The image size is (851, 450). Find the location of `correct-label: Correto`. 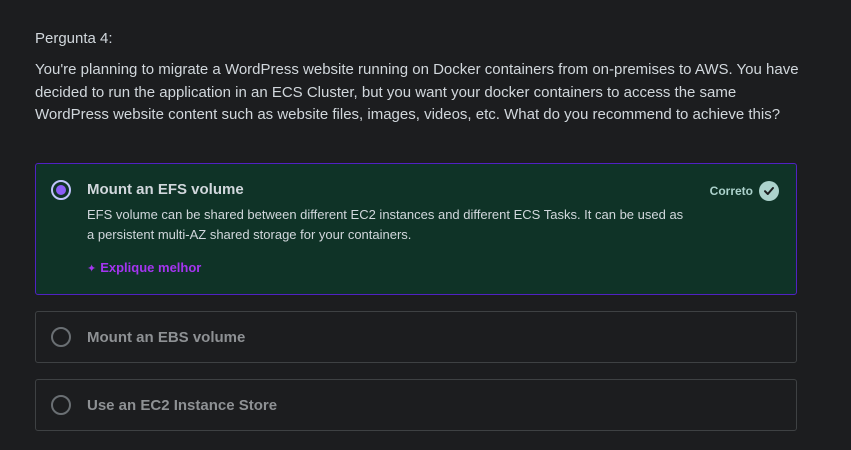

correct-label: Correto is located at coordinates (731, 191).